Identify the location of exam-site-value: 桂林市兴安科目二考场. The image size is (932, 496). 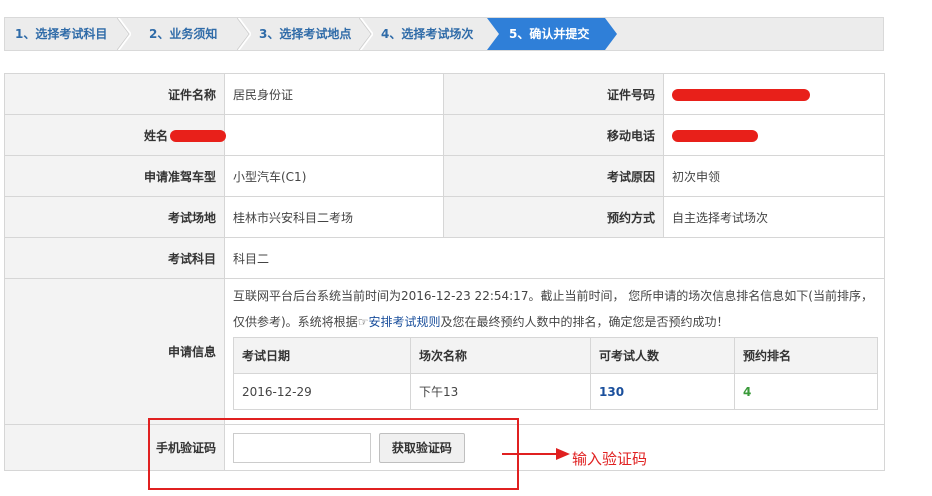
(334, 217).